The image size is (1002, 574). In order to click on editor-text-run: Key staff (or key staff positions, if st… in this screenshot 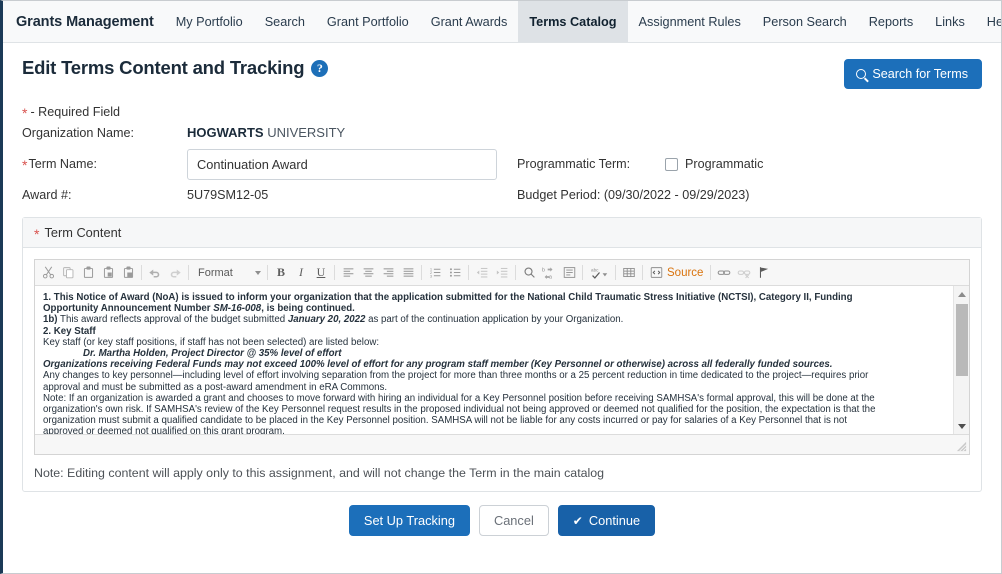, I will do `click(211, 342)`.